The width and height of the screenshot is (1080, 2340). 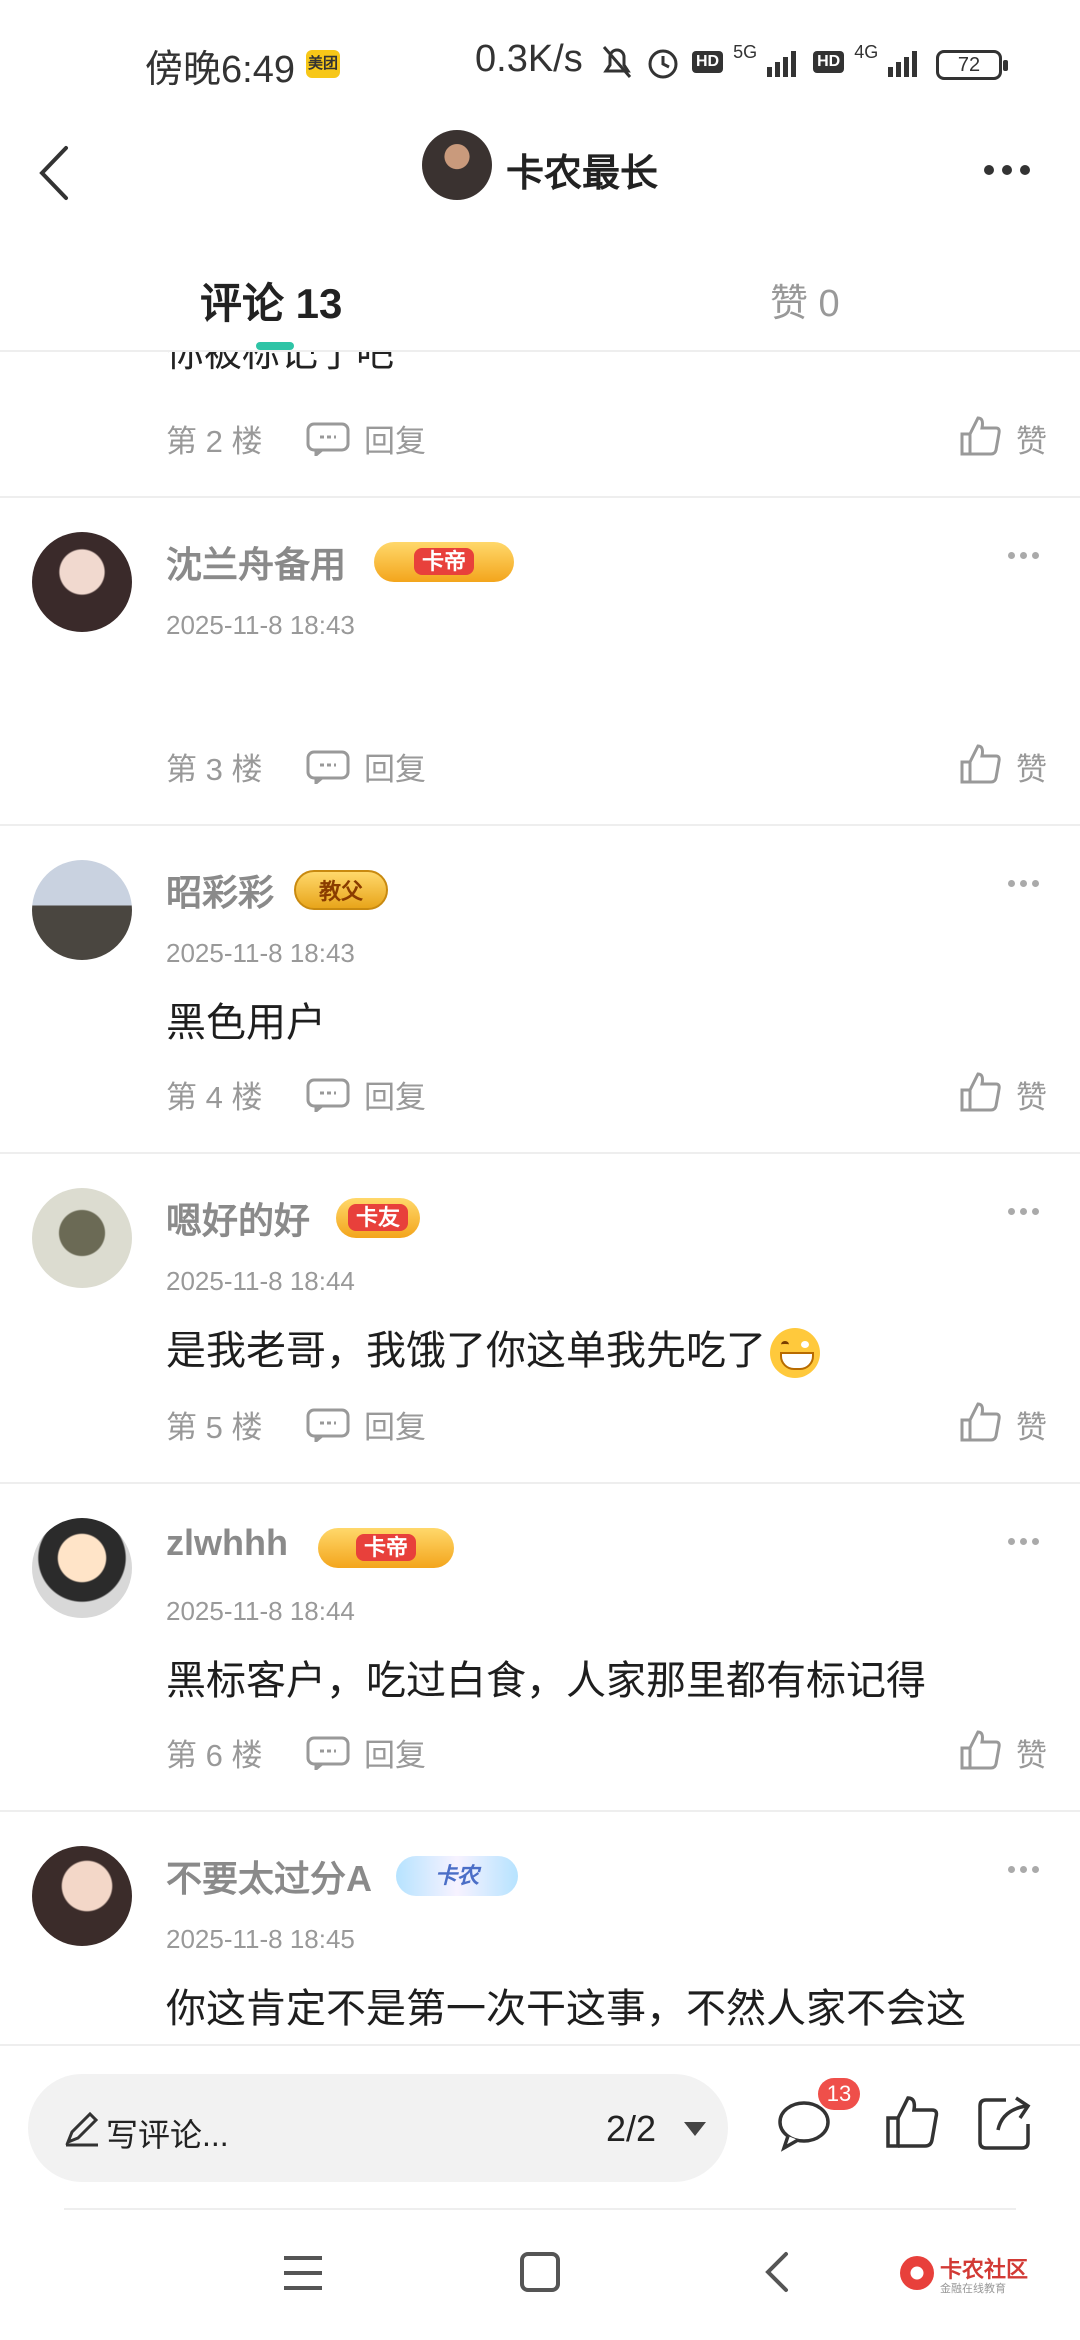 I want to click on floor-number: 第 3 楼, so click(x=214, y=769).